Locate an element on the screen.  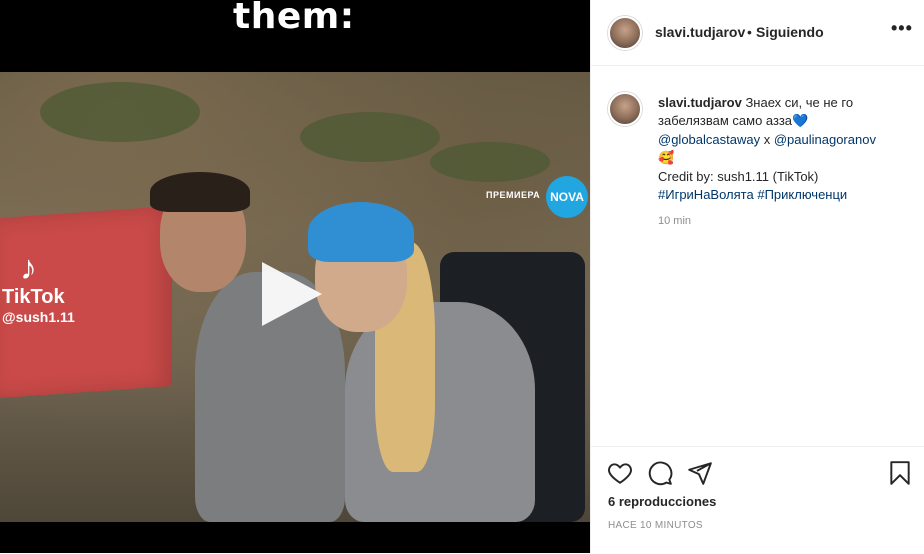
actions-bar: 6 reproducciones HACE 10 MINUTOS is located at coordinates (757, 500).